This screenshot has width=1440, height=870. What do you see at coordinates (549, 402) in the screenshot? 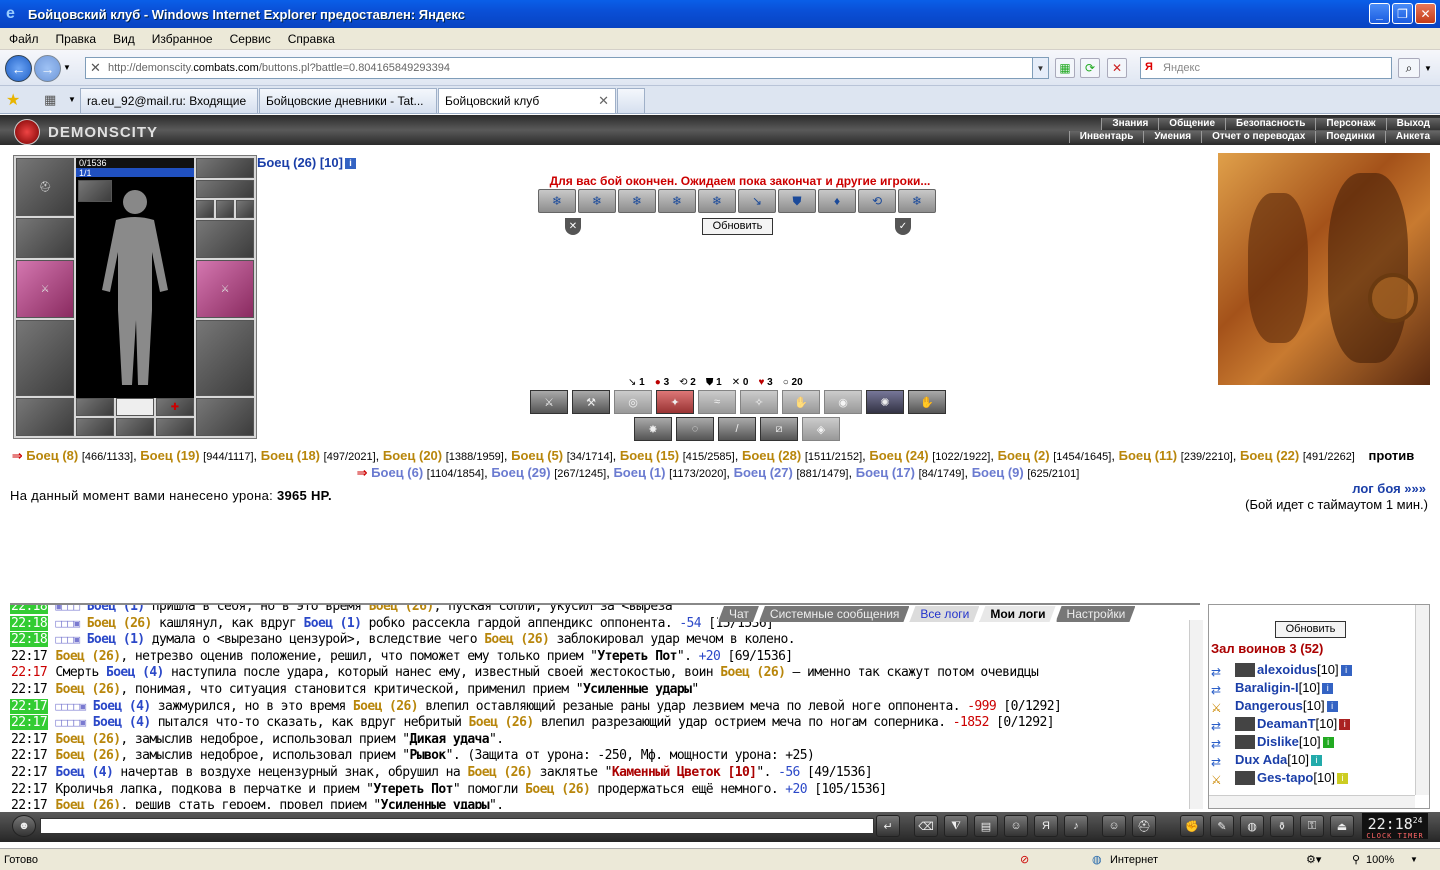
I see `skill-1: ⚔` at bounding box center [549, 402].